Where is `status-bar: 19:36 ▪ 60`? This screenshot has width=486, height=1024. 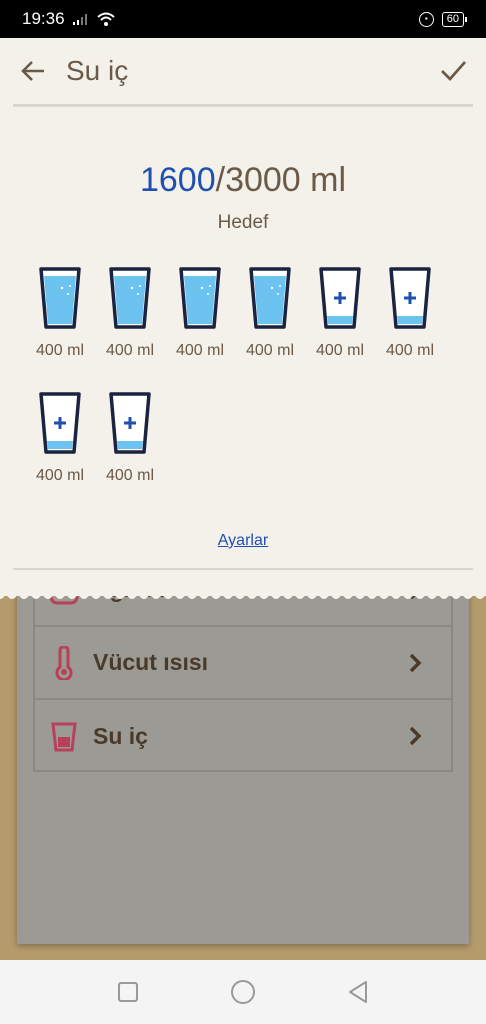
status-bar: 19:36 ▪ 60 is located at coordinates (243, 19).